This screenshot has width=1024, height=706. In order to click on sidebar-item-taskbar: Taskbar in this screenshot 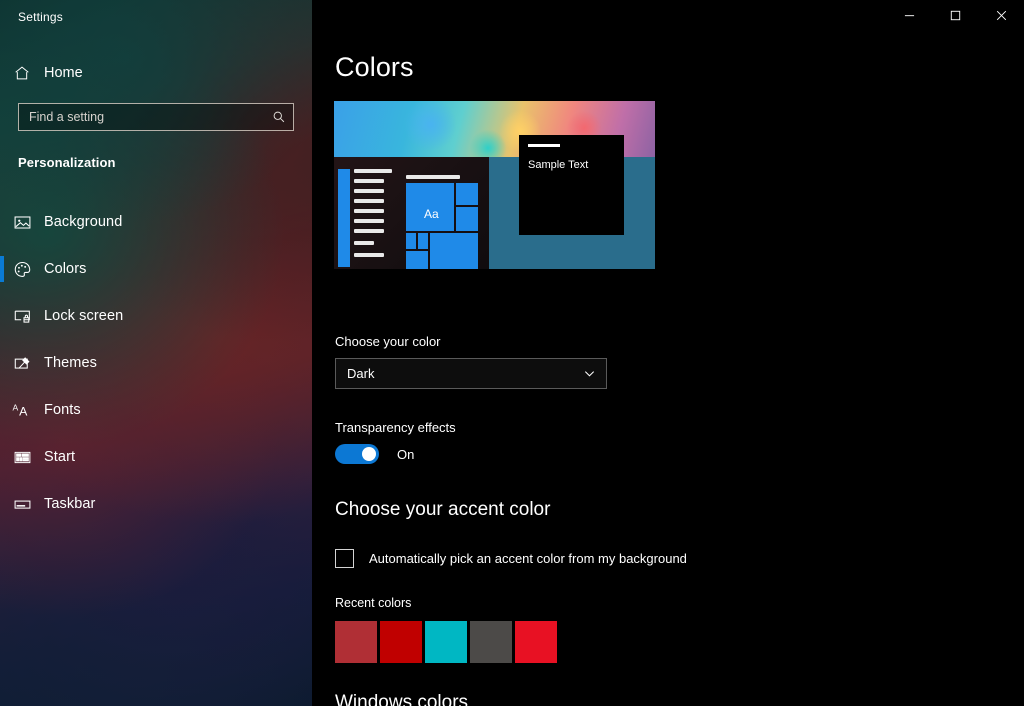, I will do `click(156, 504)`.